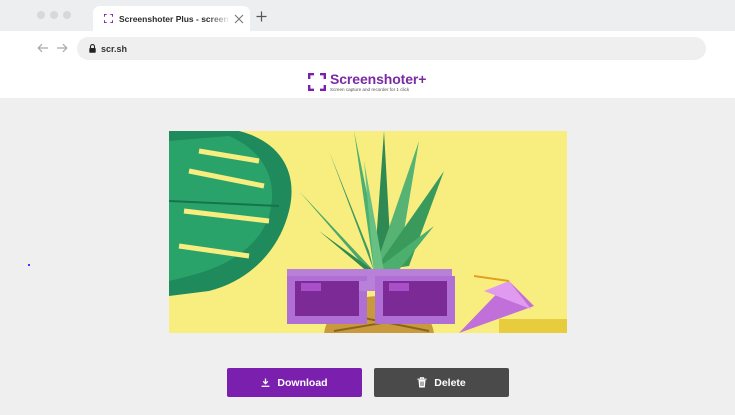  What do you see at coordinates (108, 18) in the screenshot?
I see `screenshoter-favicon-icon` at bounding box center [108, 18].